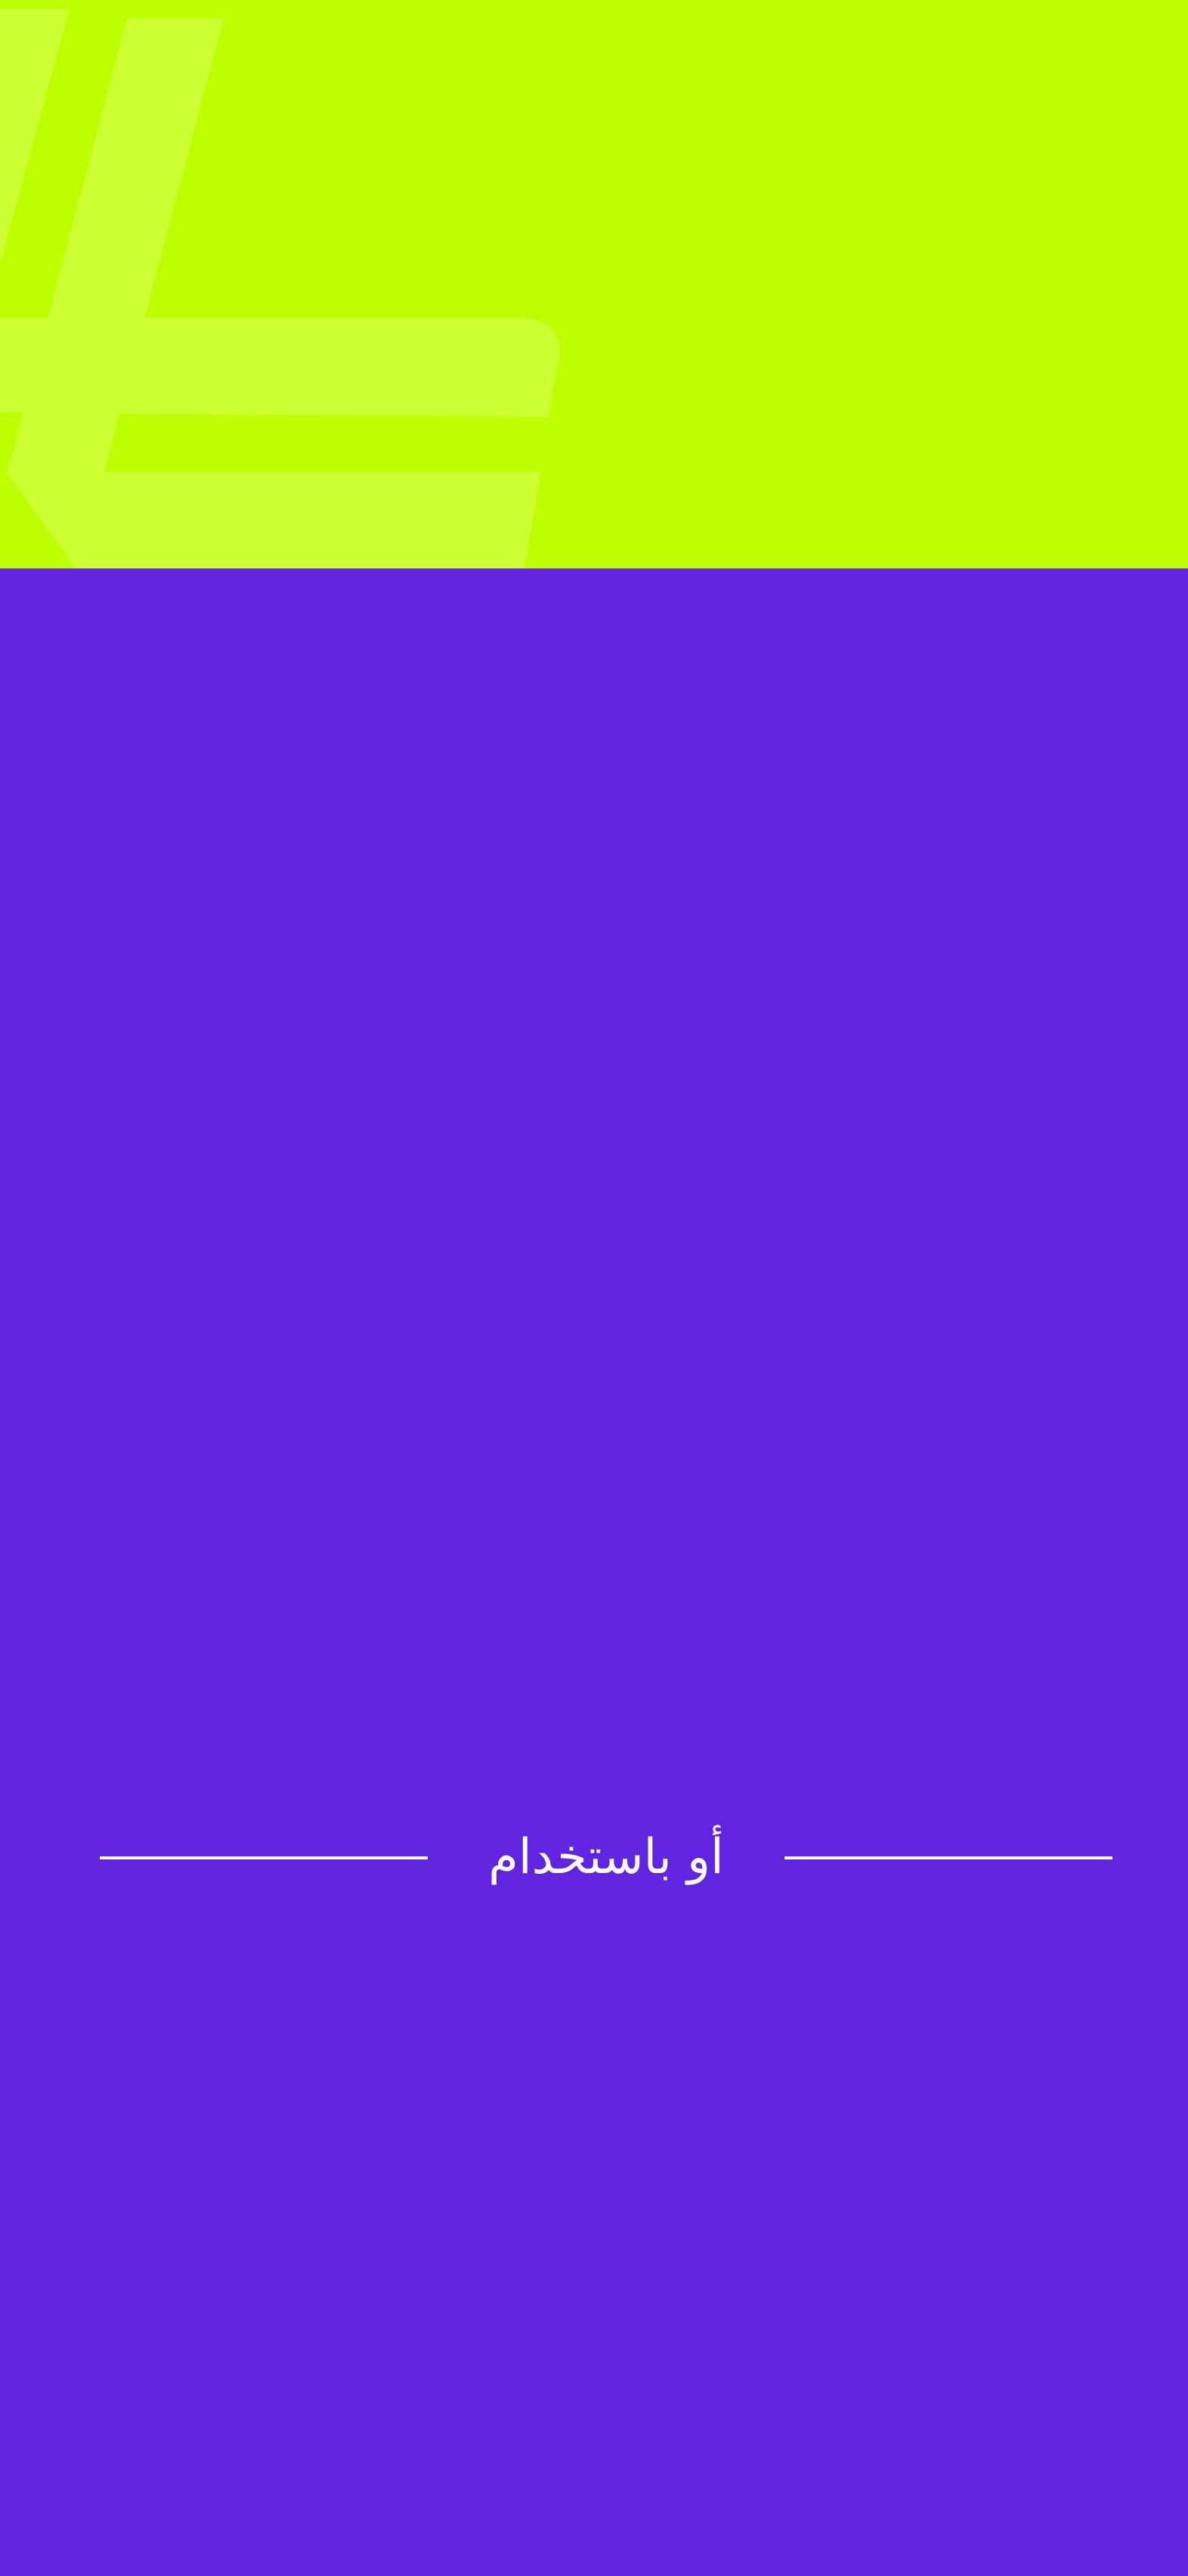 This screenshot has height=2576, width=1188. I want to click on divider-line-left, so click(264, 1857).